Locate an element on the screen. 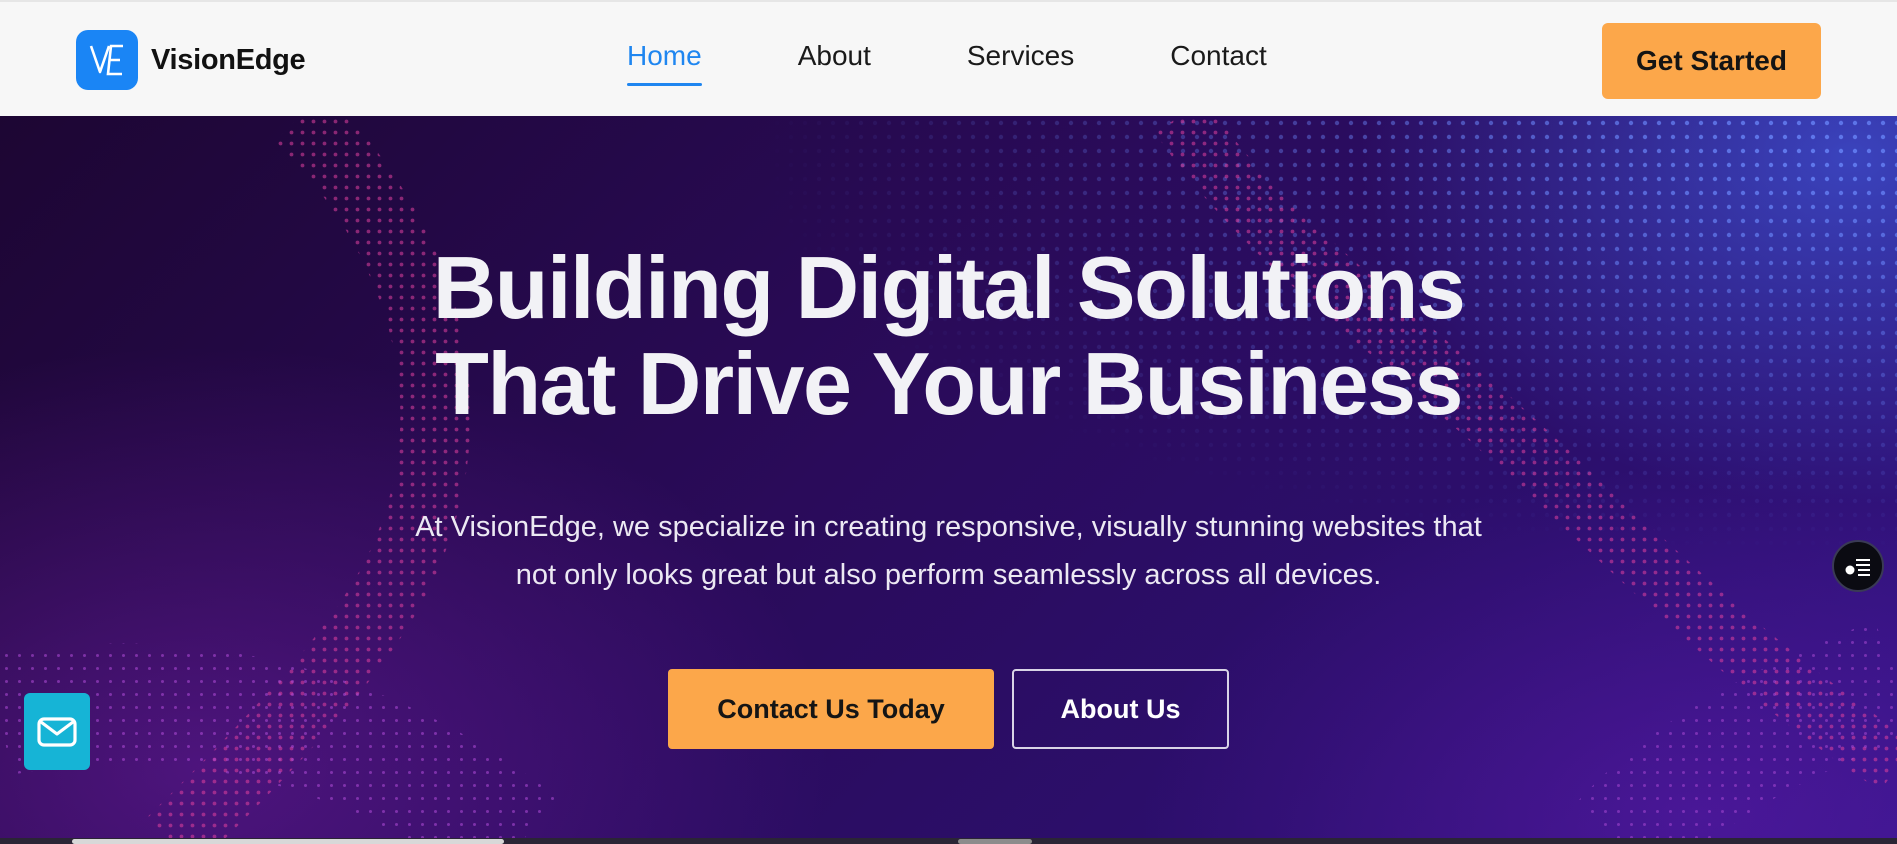  scrollbar-thumb is located at coordinates (288, 841).